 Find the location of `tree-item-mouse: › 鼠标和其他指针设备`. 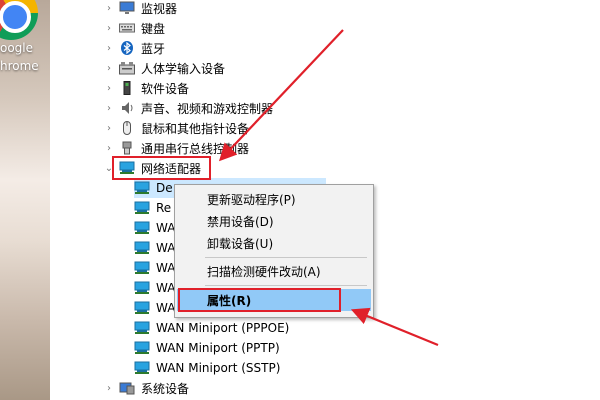

tree-item-mouse: › 鼠标和其他指针设备 is located at coordinates (176, 128).